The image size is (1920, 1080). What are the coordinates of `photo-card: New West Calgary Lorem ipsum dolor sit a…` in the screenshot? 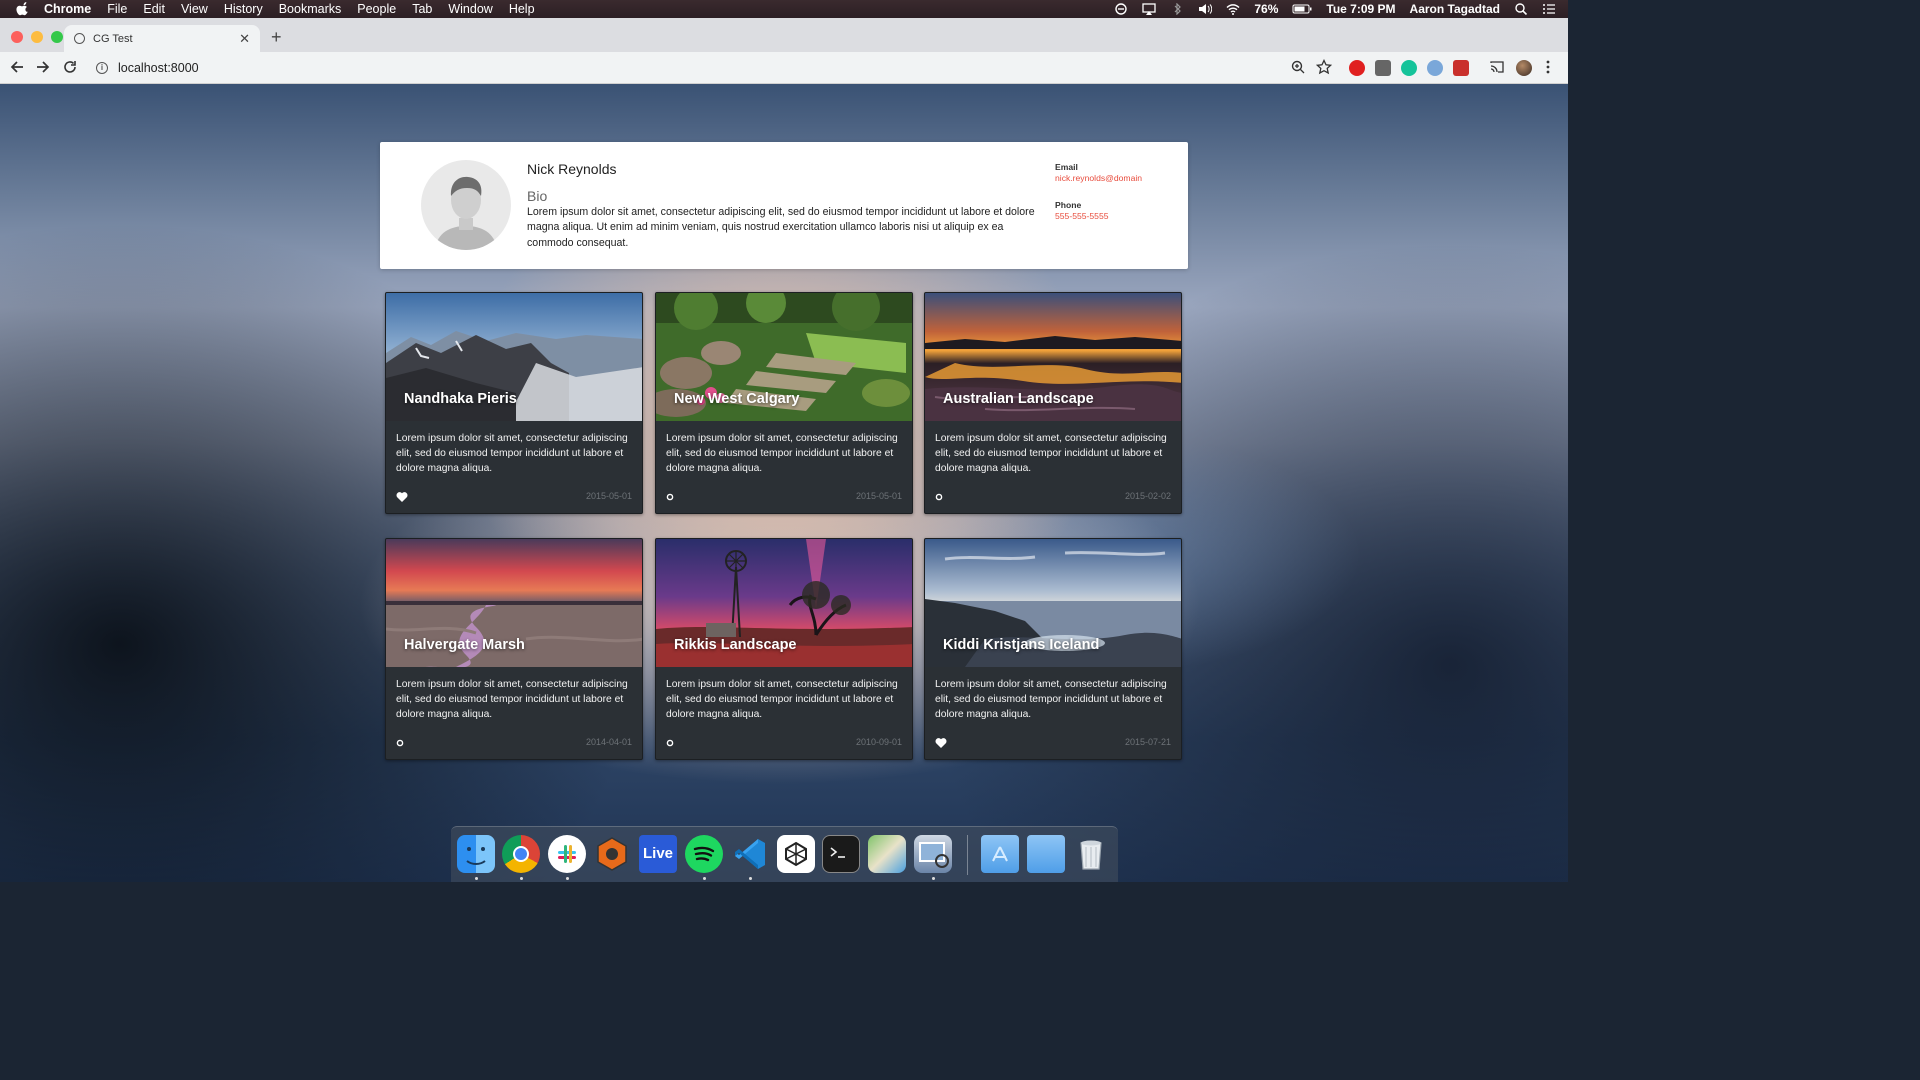 It's located at (784, 403).